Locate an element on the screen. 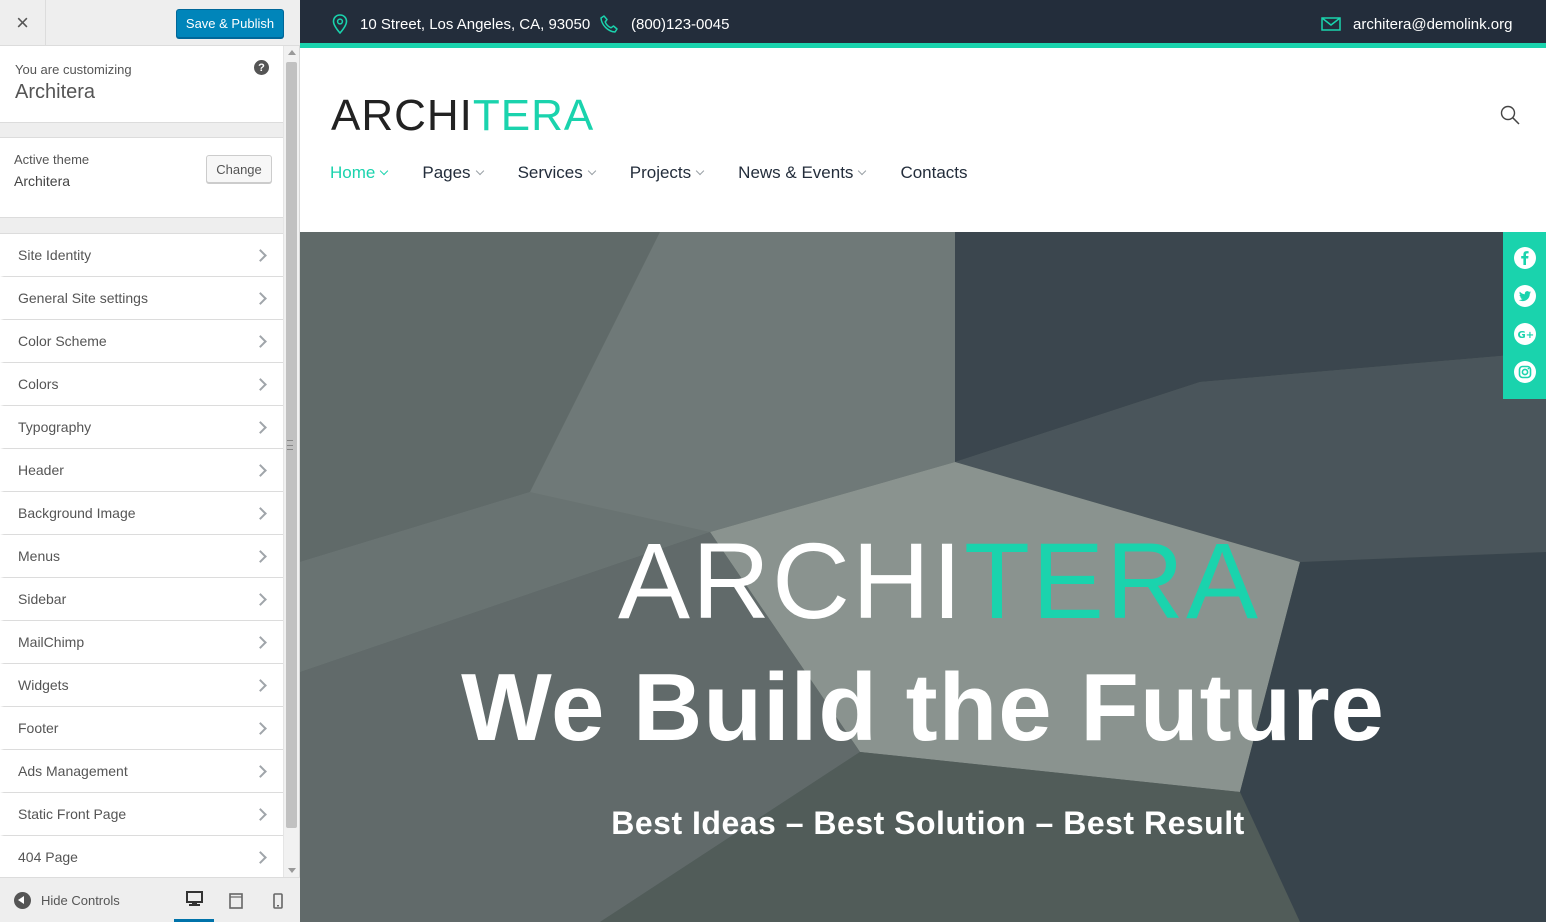 The image size is (1546, 922). panel-label: Widgets is located at coordinates (43, 685).